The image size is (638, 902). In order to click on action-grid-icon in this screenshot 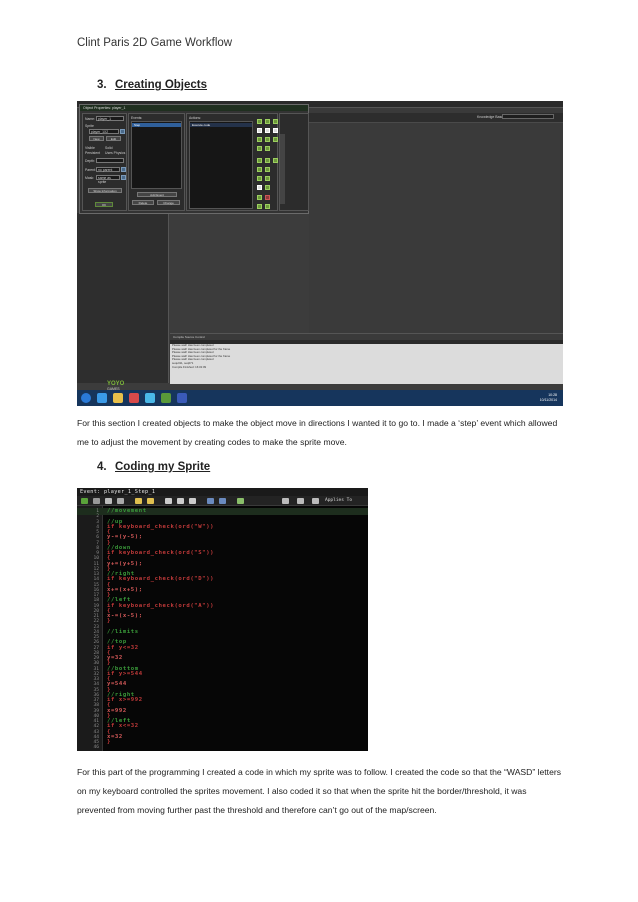, I will do `click(259, 169)`.